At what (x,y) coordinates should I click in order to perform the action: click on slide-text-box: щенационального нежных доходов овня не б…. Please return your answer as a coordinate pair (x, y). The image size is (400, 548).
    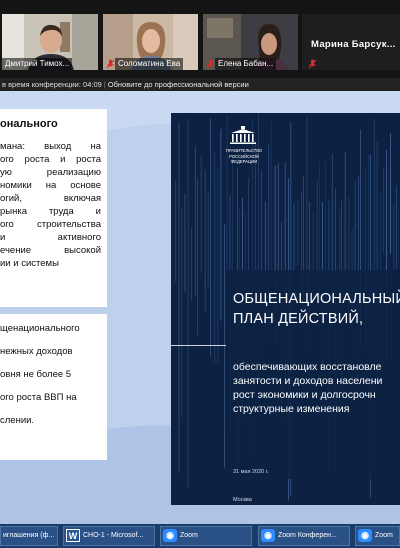
    Looking at the image, I should click on (53, 387).